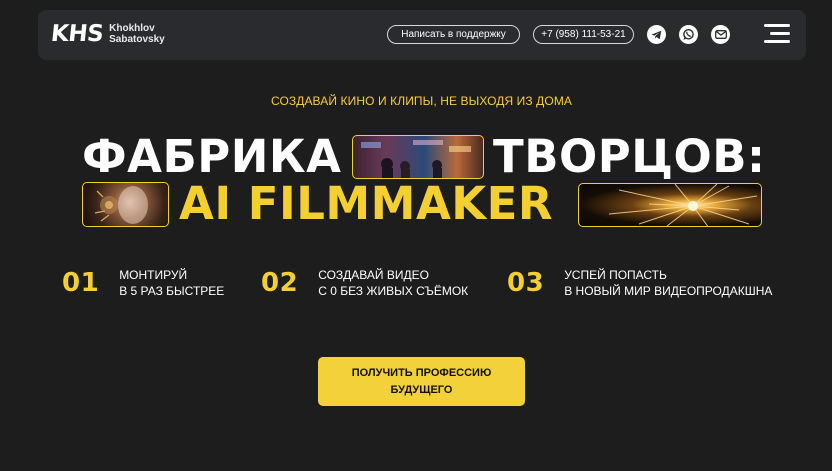 This screenshot has width=832, height=471. I want to click on hero-title-word1: ФАБРИКА, so click(212, 156).